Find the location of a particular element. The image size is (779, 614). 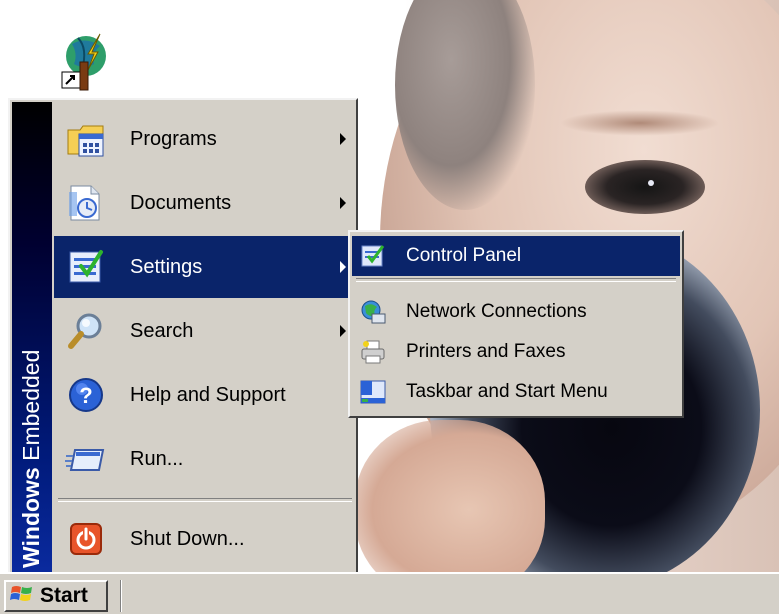

start-button: Start is located at coordinates (56, 596).